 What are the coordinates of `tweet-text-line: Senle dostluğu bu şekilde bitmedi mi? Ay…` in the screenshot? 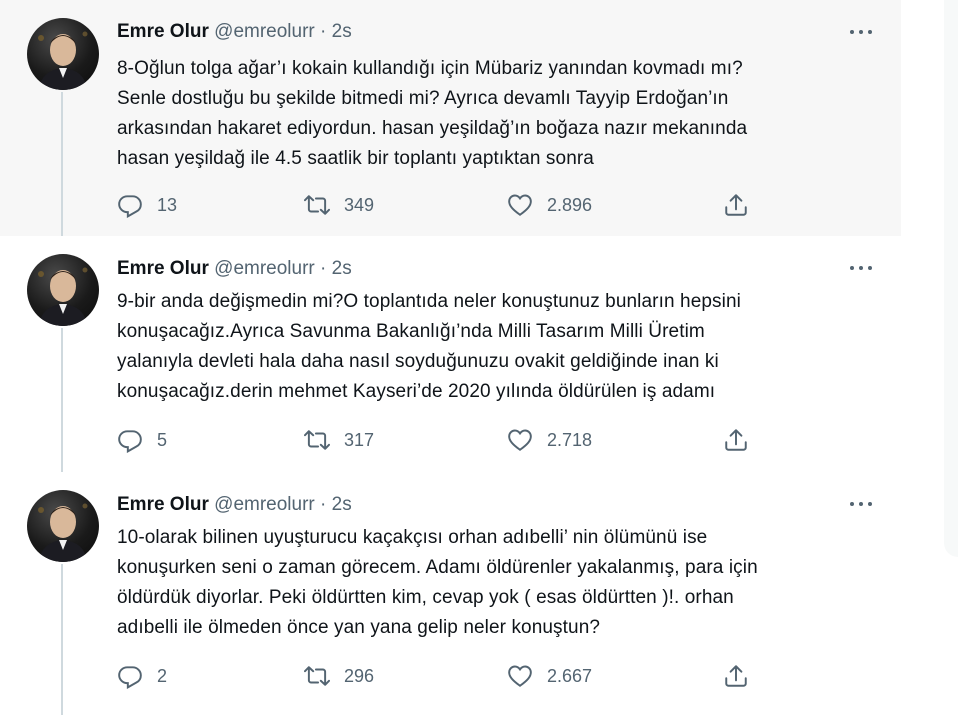 It's located at (423, 98).